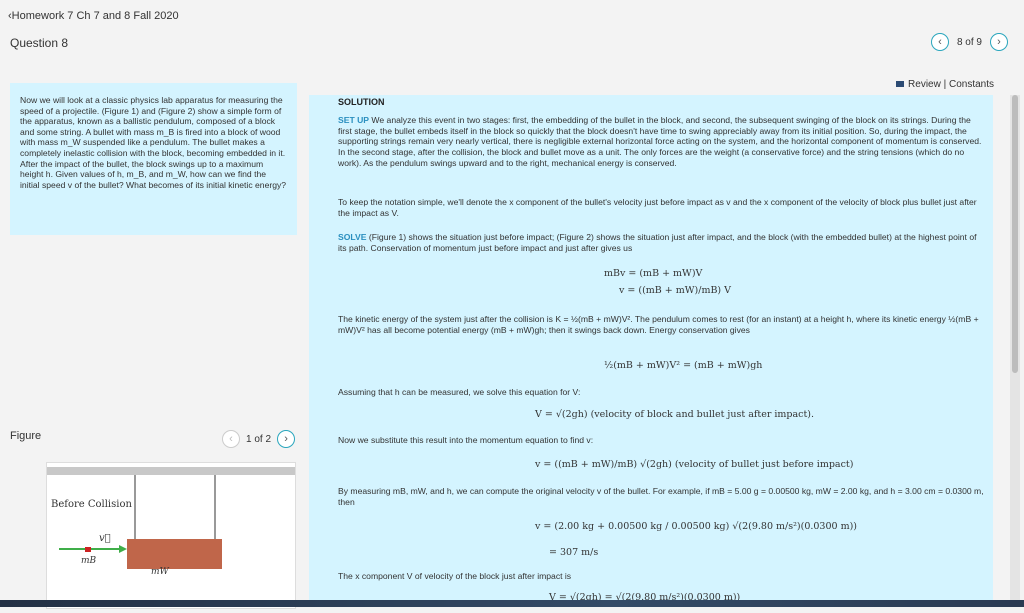  I want to click on energy-equation: ½(mB + mW)V² = (mB + mW)gh, so click(683, 365).